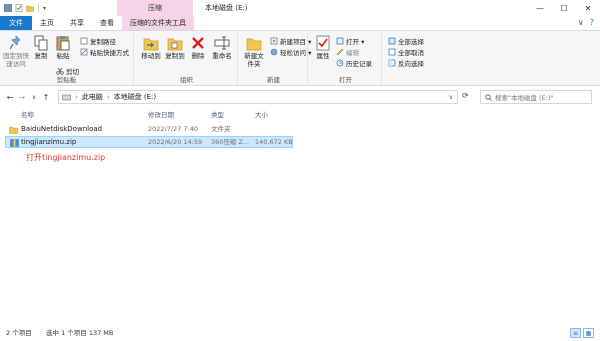  What do you see at coordinates (41, 43) in the screenshot?
I see `copy-icon` at bounding box center [41, 43].